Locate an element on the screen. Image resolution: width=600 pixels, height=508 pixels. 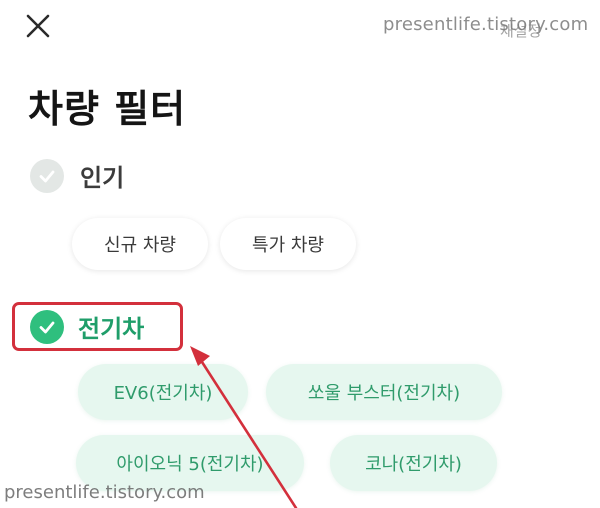
checkbox-popular is located at coordinates (47, 175).